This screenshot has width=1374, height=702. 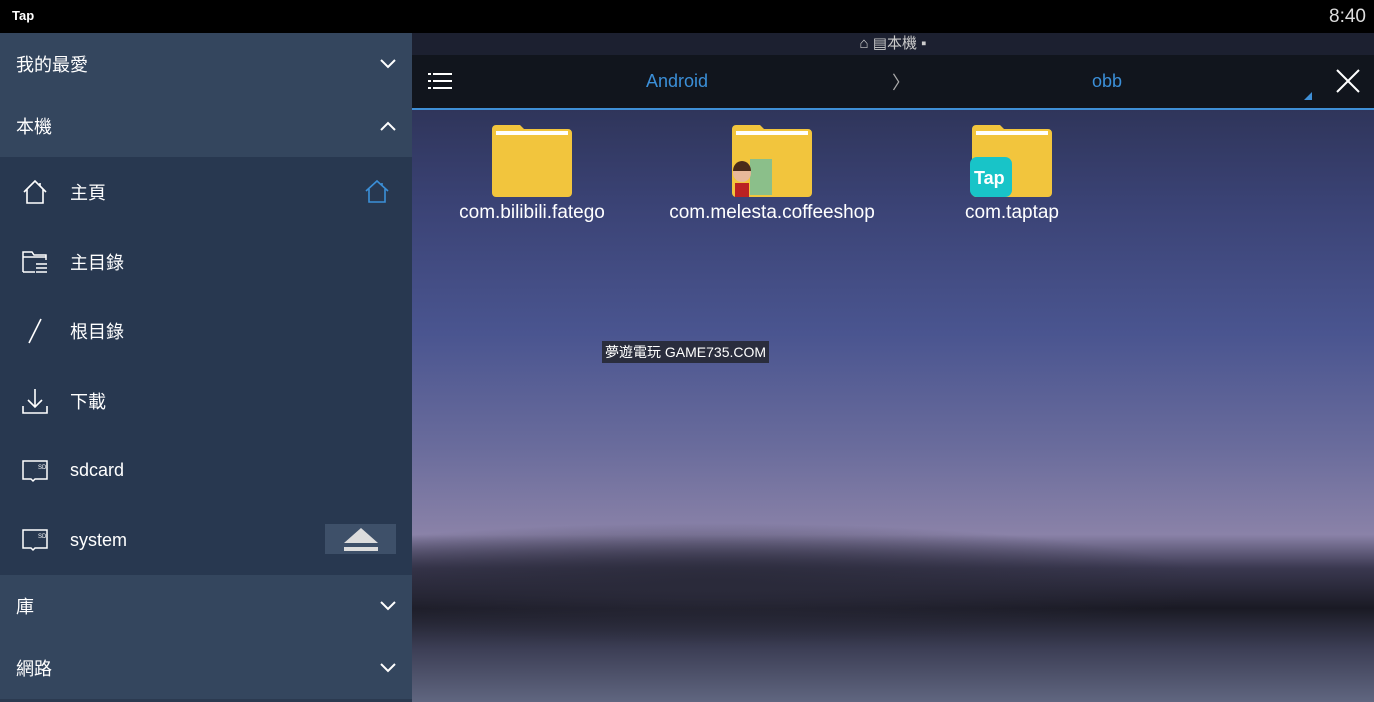 I want to click on sidebar-item-download: 下載, so click(x=206, y=401).